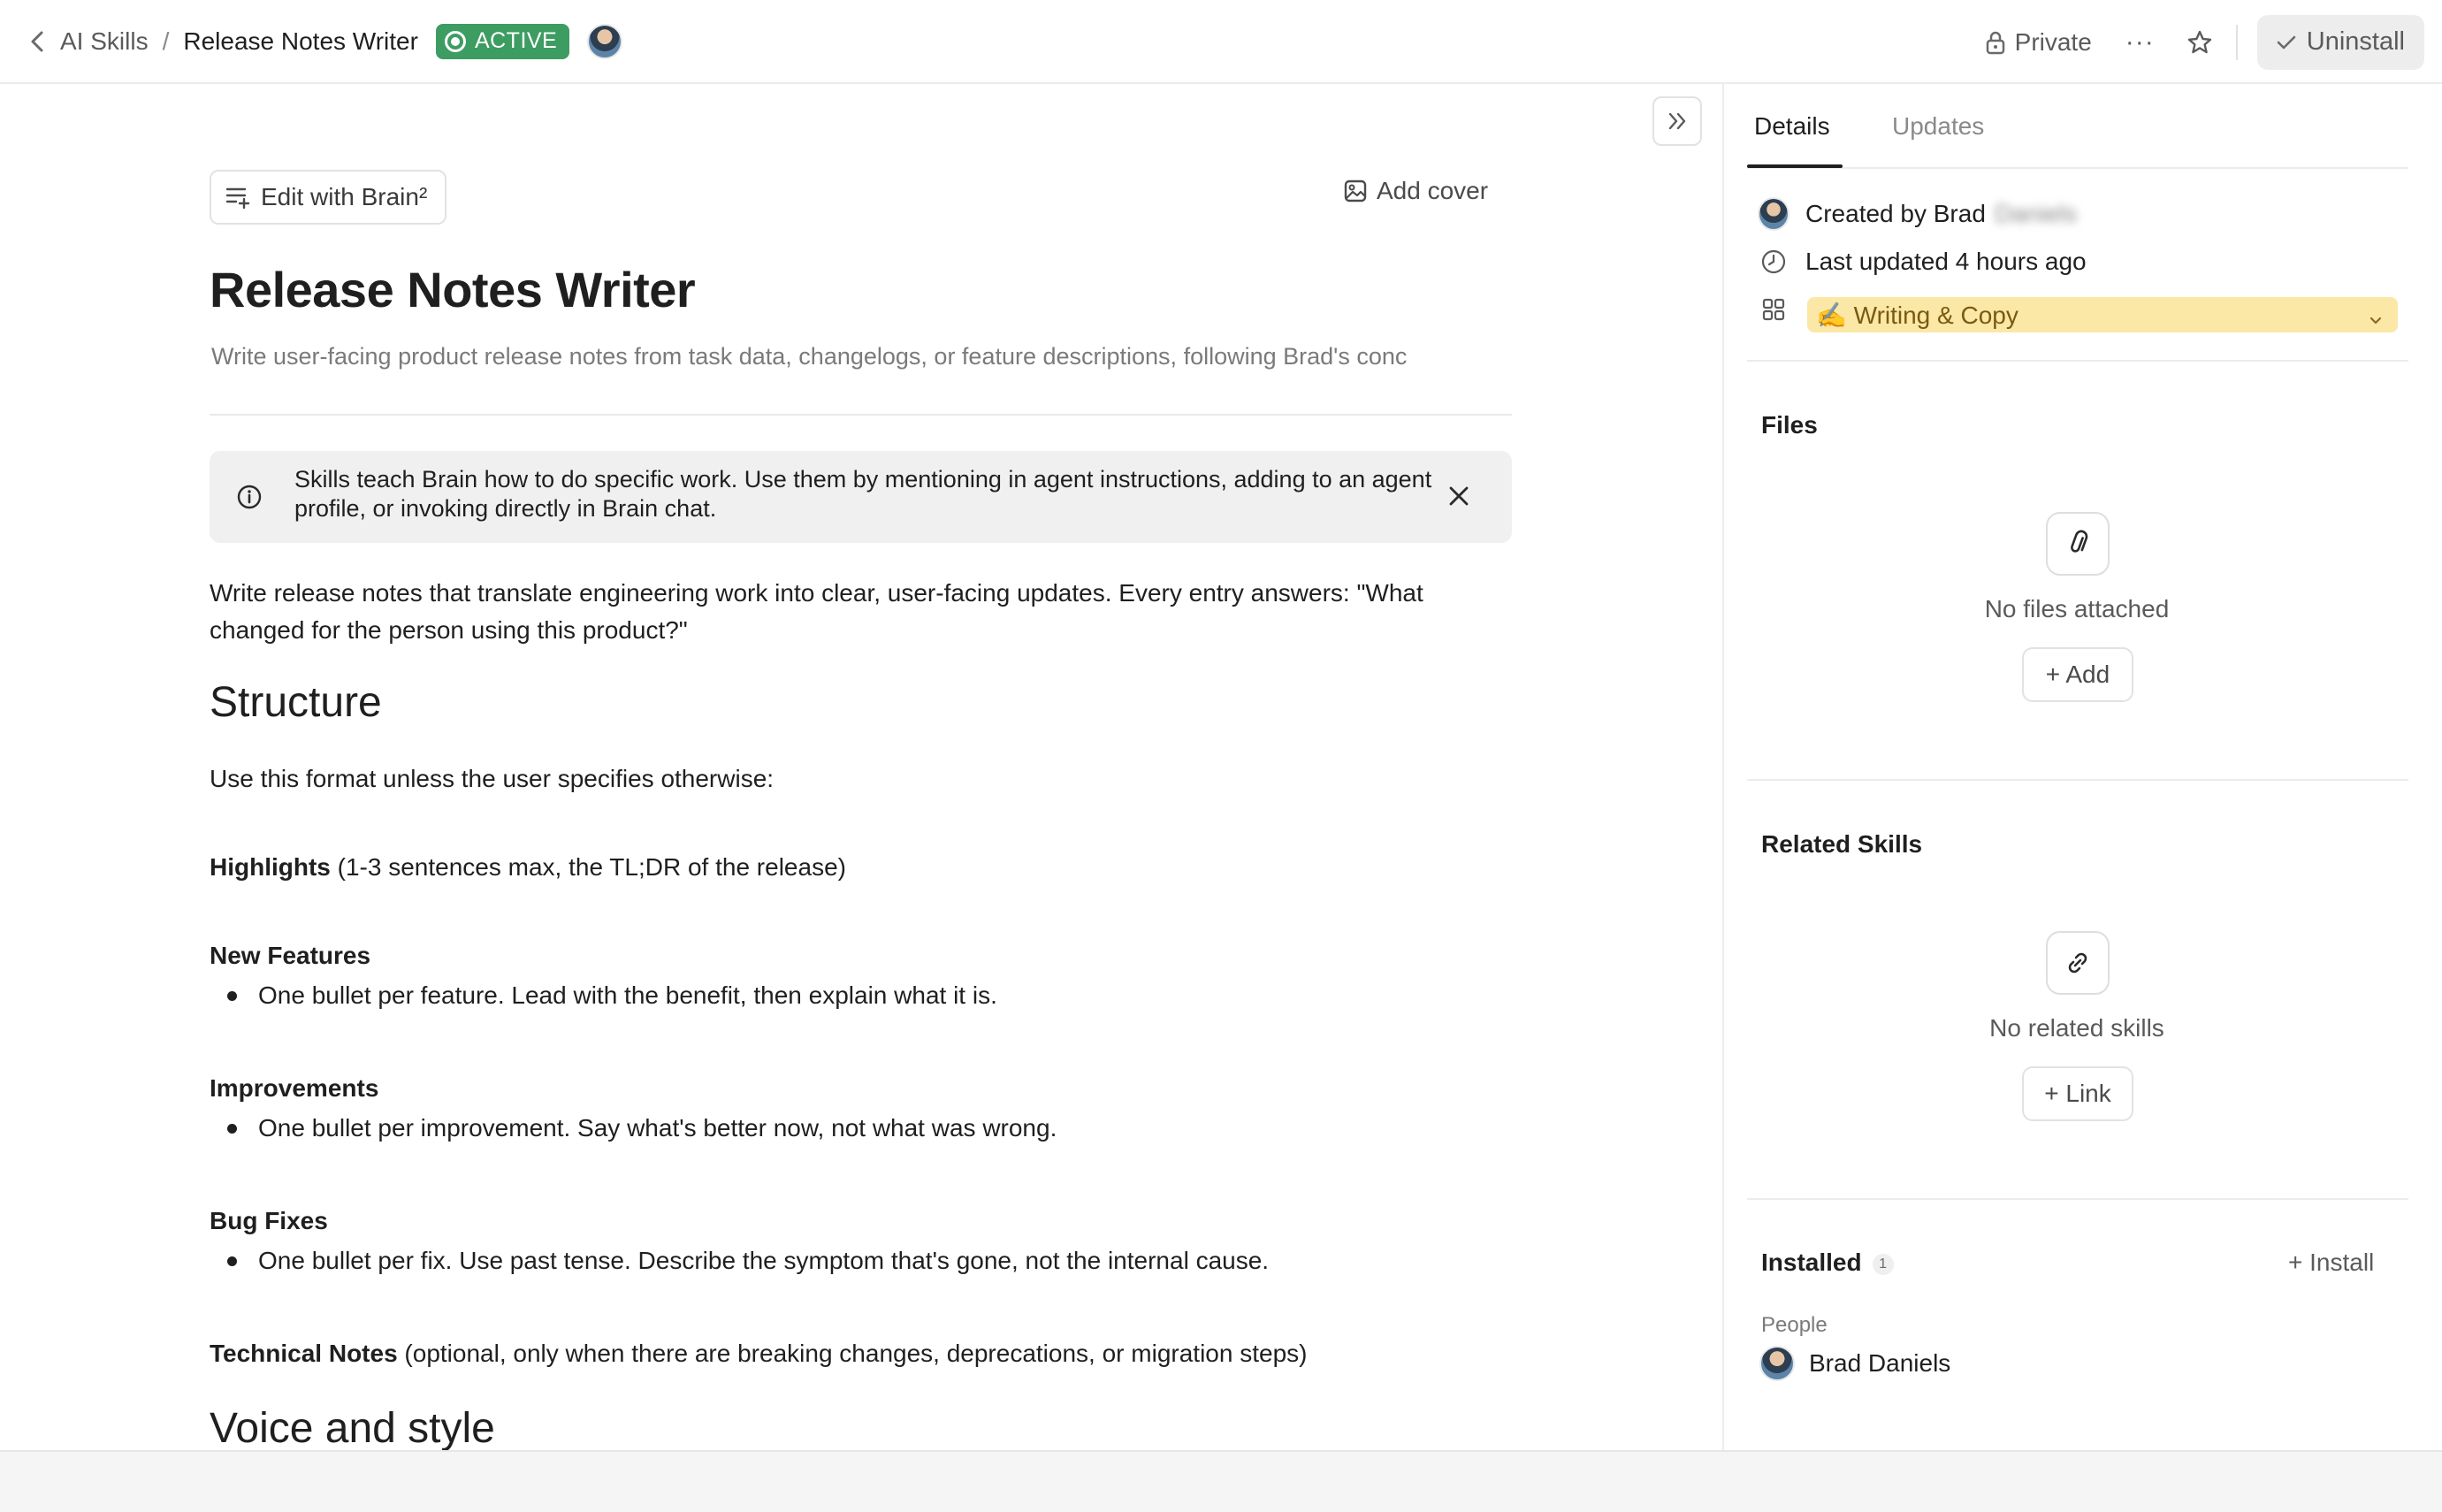 The width and height of the screenshot is (2442, 1512). What do you see at coordinates (296, 702) in the screenshot?
I see `structure-heading: Structure` at bounding box center [296, 702].